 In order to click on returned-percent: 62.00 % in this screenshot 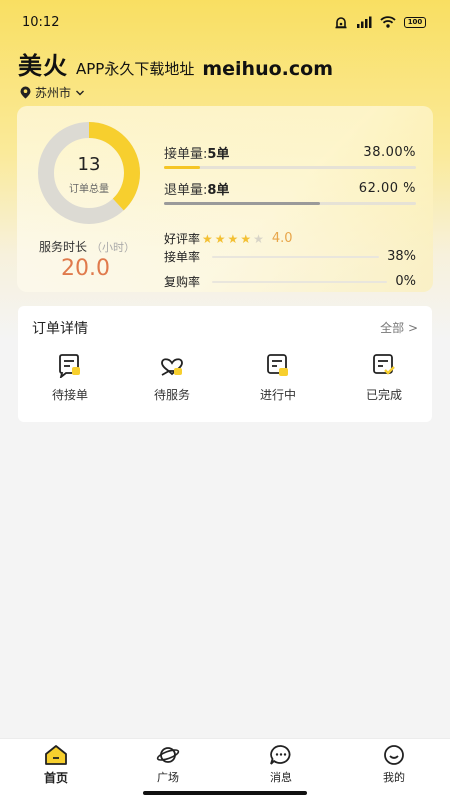, I will do `click(387, 188)`.